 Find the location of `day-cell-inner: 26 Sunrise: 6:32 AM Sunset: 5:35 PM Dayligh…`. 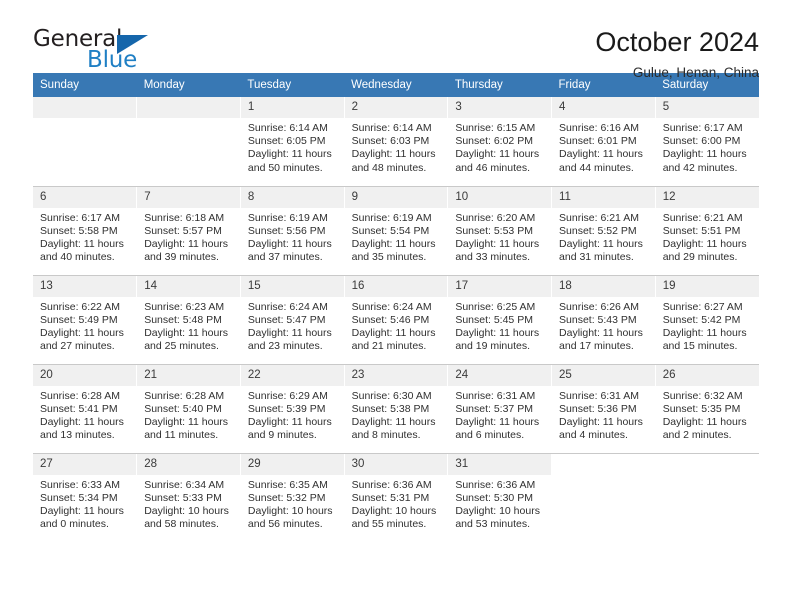

day-cell-inner: 26 Sunrise: 6:32 AM Sunset: 5:35 PM Dayligh… is located at coordinates (707, 408).